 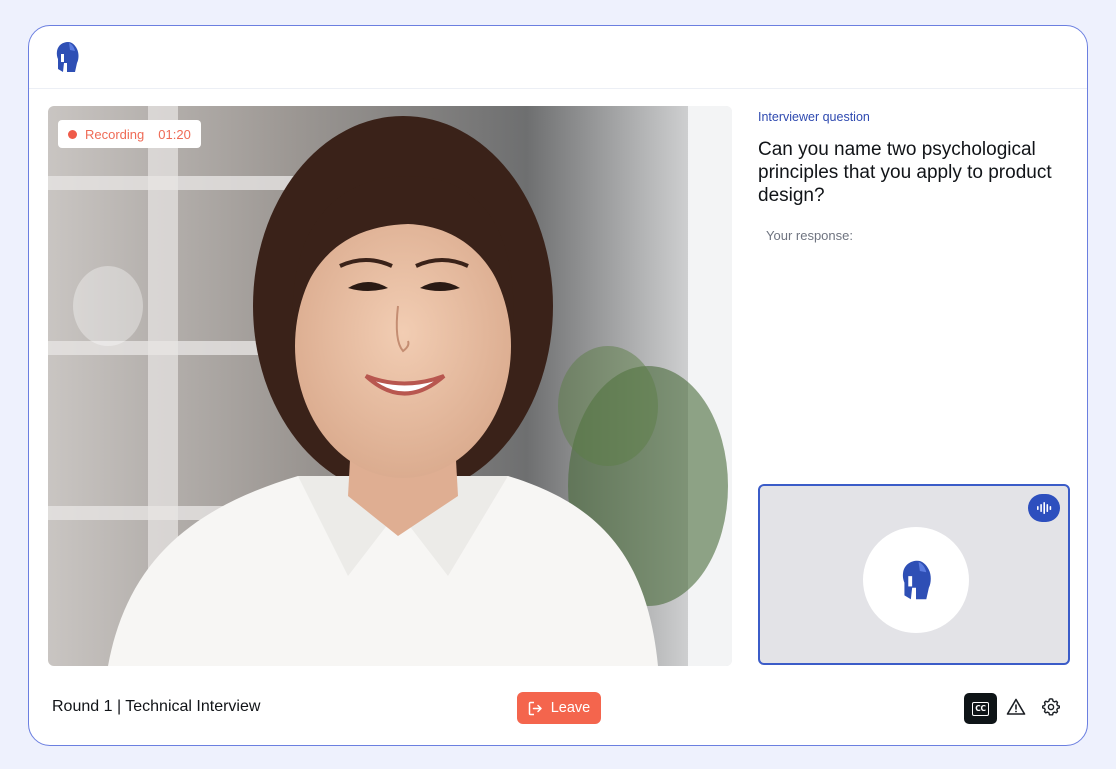 I want to click on recording-dot-icon, so click(x=72, y=134).